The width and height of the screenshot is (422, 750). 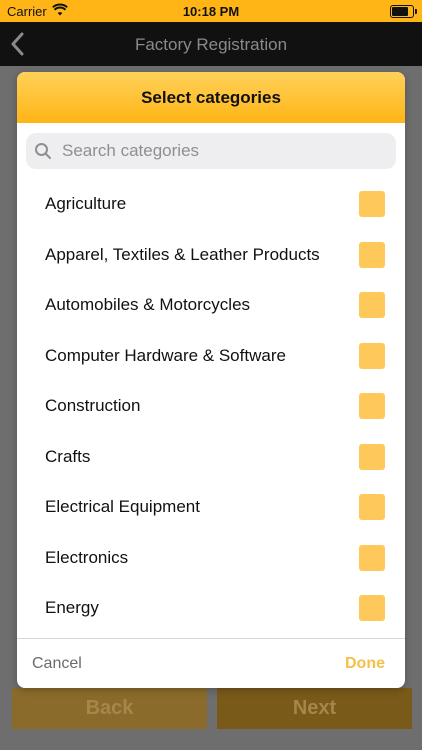 I want to click on list-item: Automobiles & Motorcycles, so click(x=211, y=305).